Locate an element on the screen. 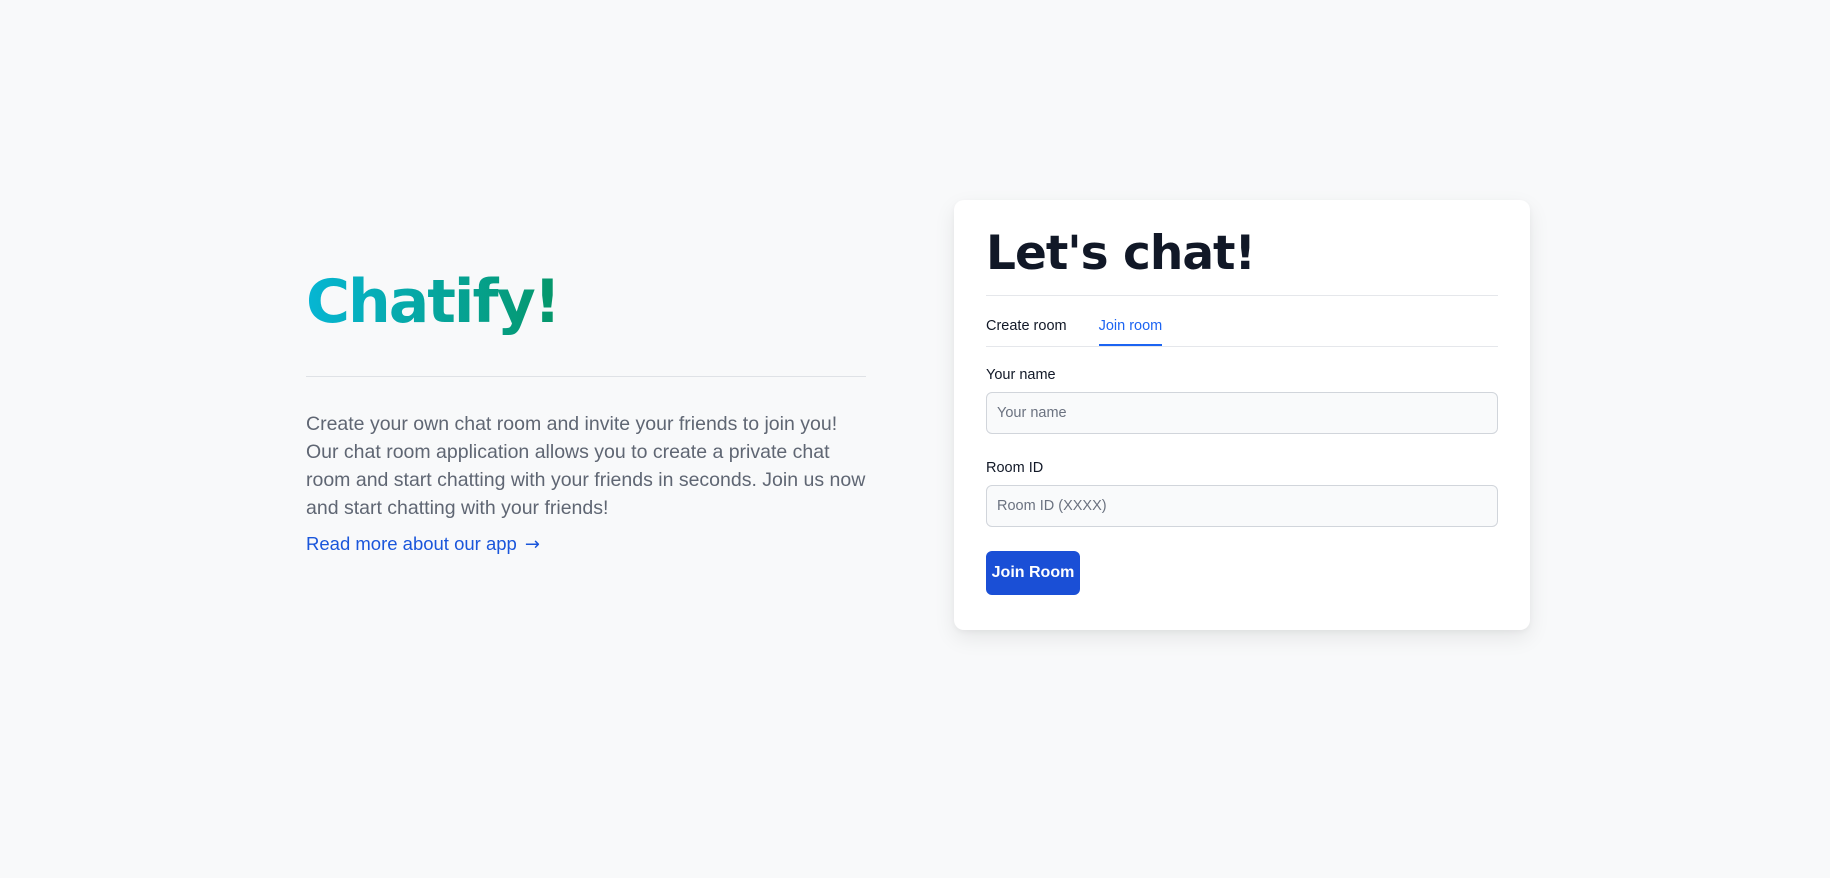 This screenshot has height=878, width=1830. card-divider is located at coordinates (1242, 295).